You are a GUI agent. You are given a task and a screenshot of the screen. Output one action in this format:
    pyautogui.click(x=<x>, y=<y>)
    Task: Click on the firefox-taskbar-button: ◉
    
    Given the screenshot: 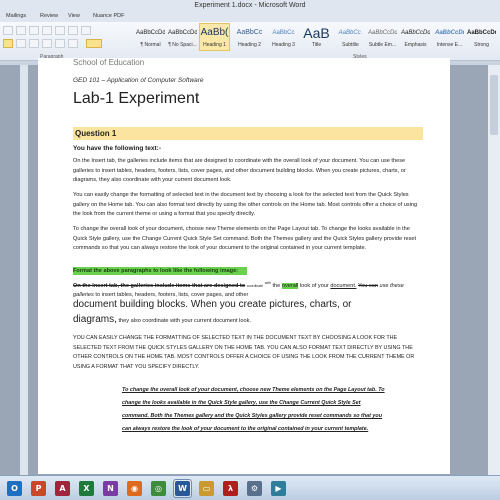 What is the action you would take?
    pyautogui.click(x=134, y=488)
    